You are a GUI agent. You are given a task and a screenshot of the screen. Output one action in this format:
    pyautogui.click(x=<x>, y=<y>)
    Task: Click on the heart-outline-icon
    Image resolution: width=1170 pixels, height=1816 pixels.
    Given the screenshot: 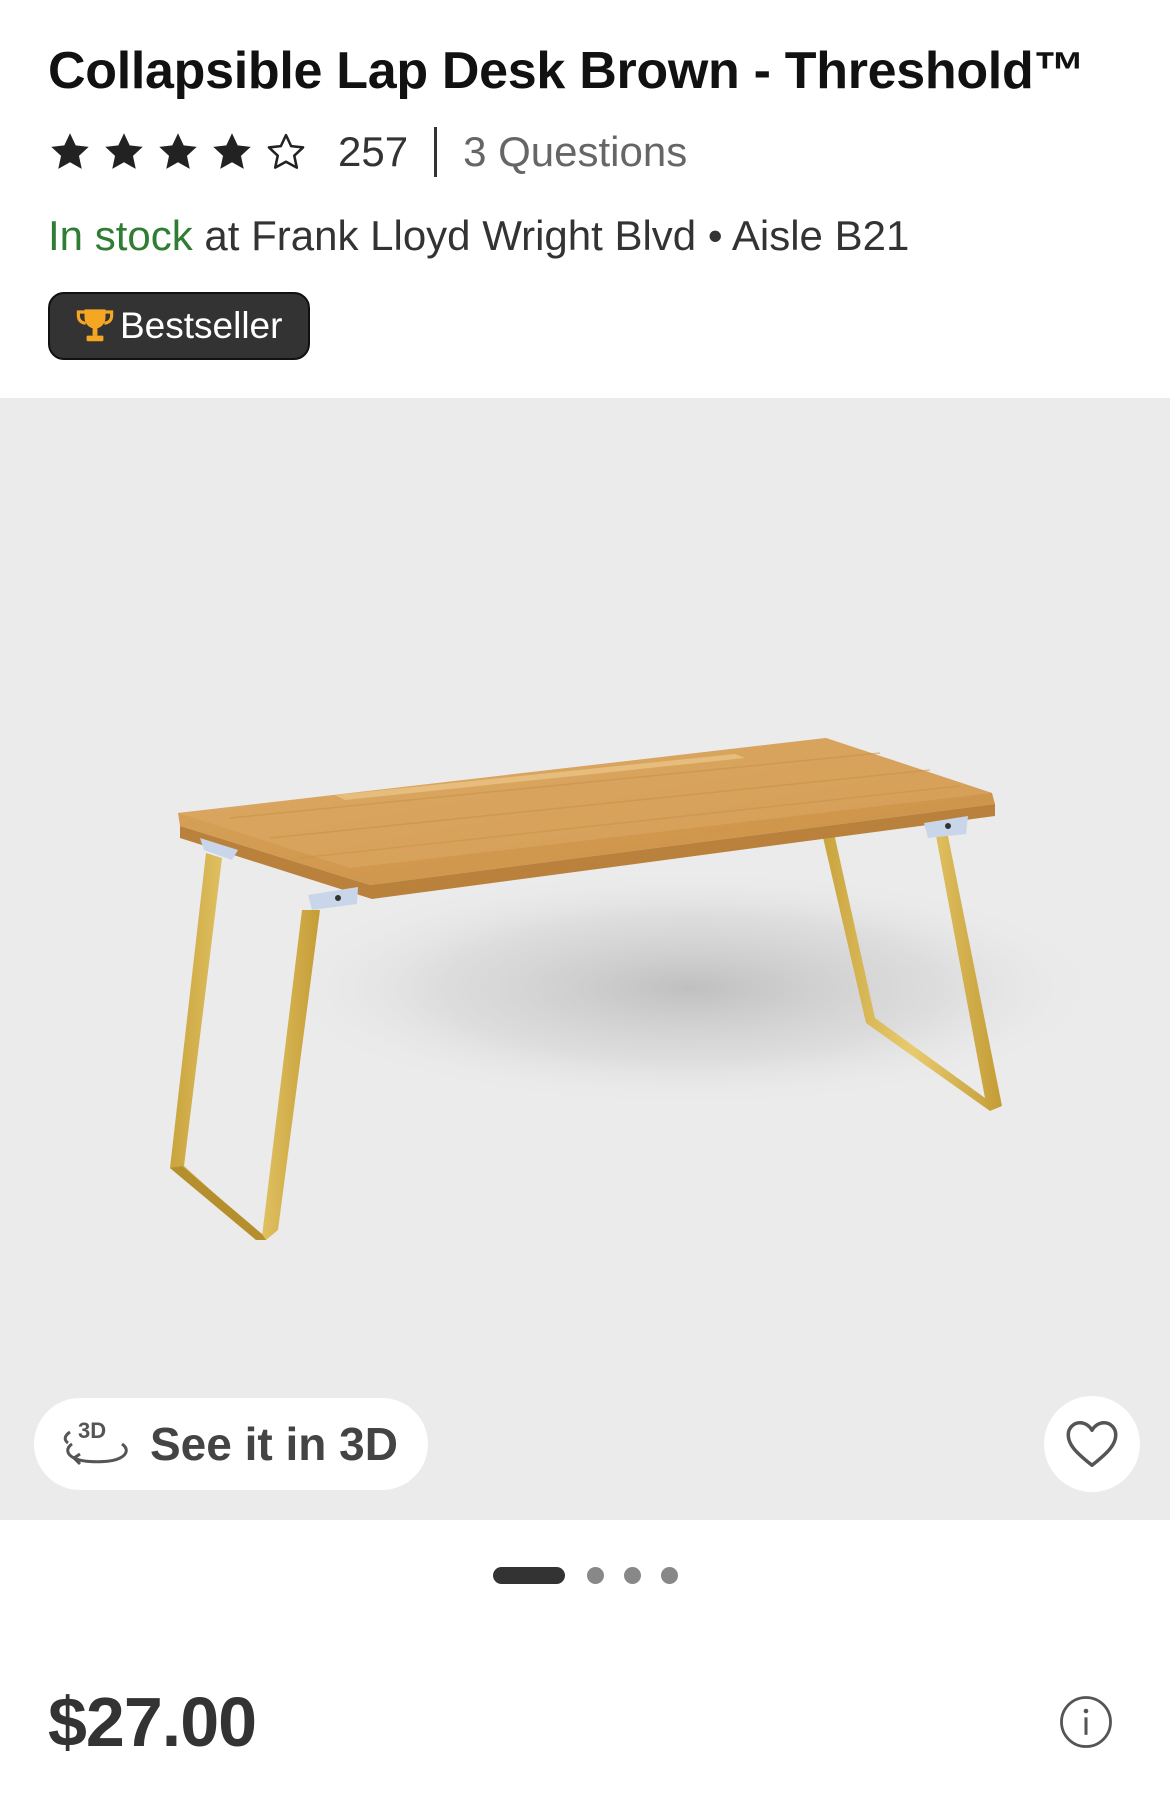 What is the action you would take?
    pyautogui.click(x=1092, y=1444)
    